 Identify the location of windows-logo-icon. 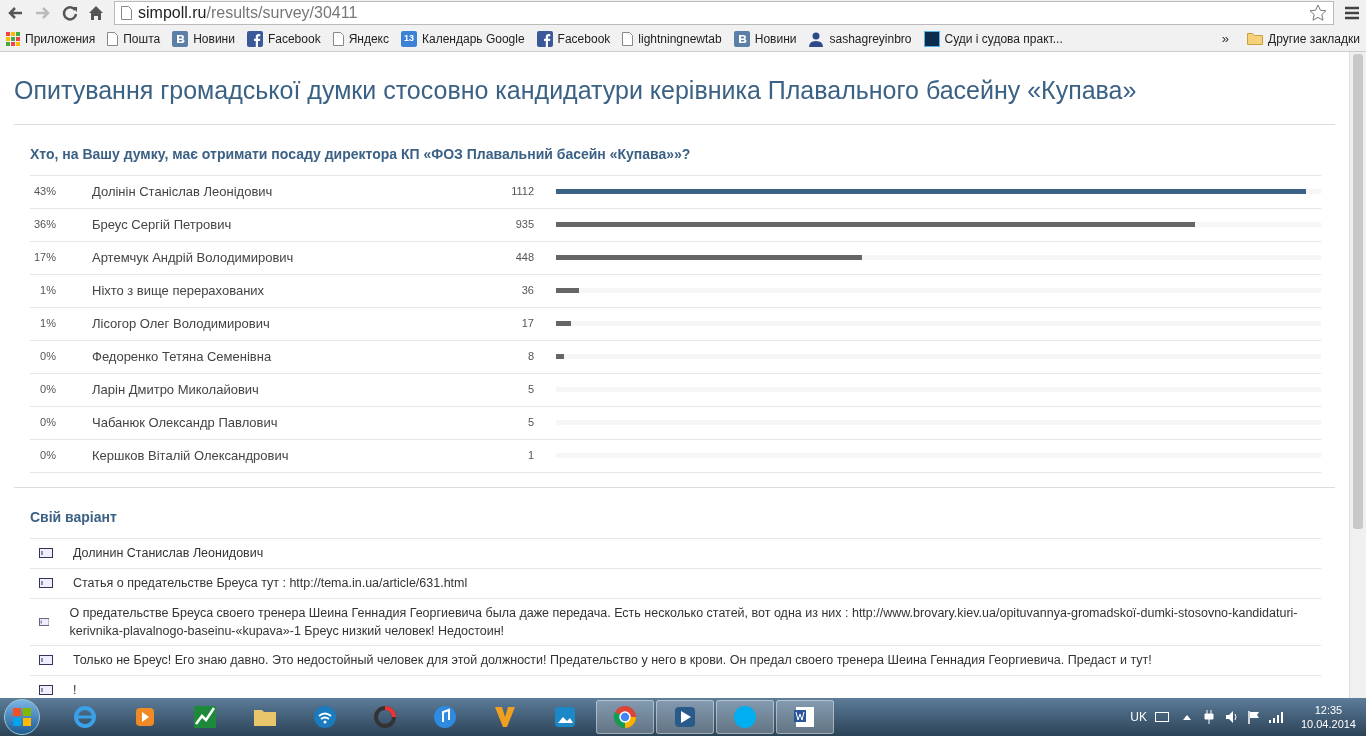
(22, 717).